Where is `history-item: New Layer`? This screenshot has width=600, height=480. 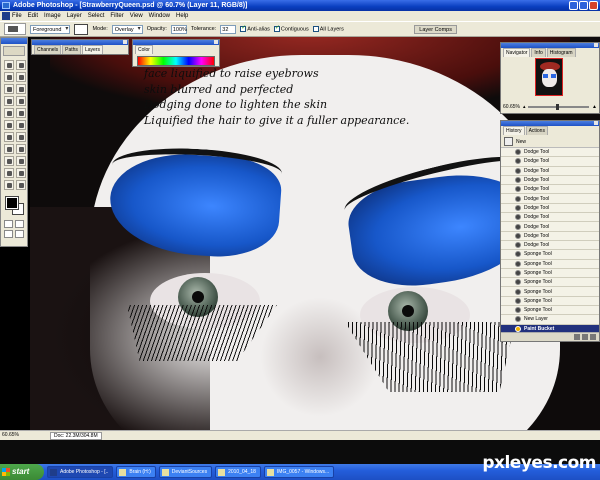
history-item: New Layer is located at coordinates (550, 320).